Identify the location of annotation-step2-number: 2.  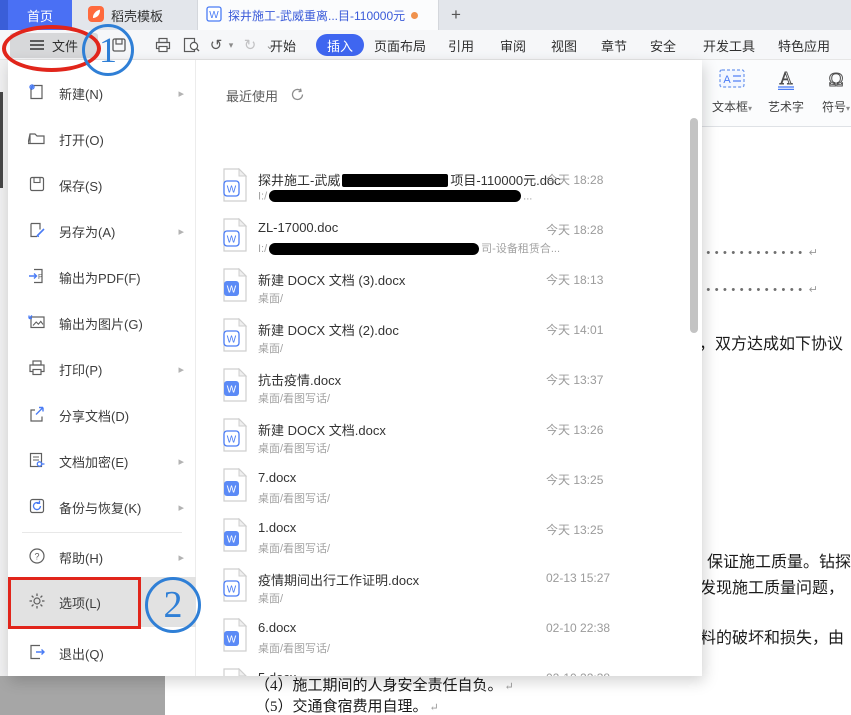
(173, 605).